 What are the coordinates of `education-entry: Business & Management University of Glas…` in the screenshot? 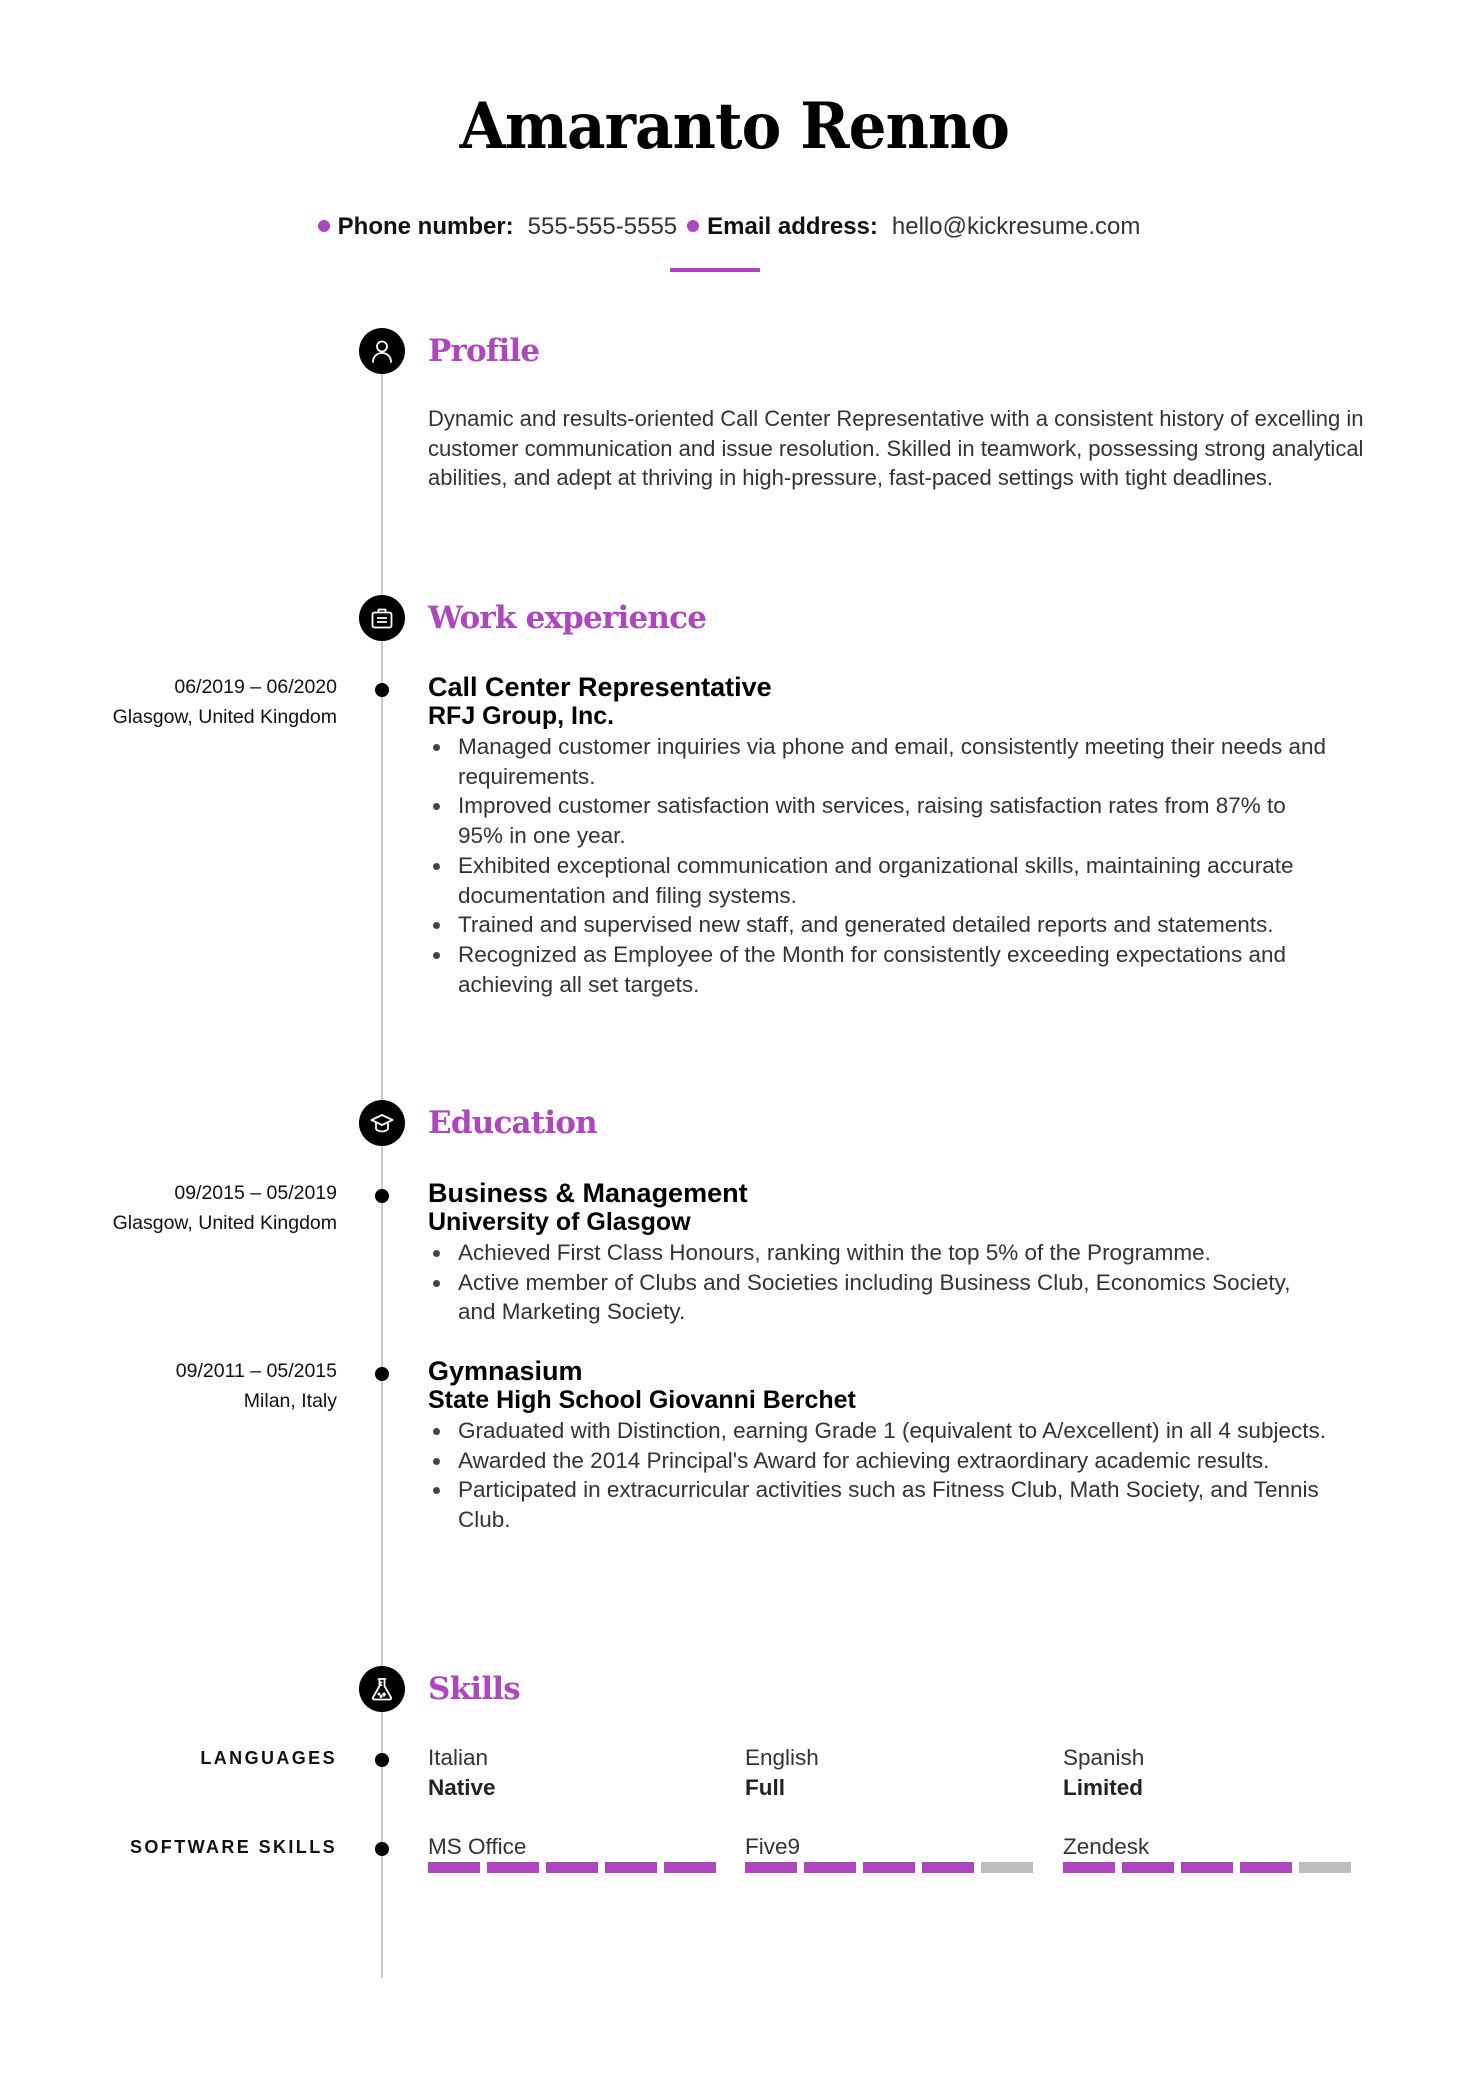 It's located at (878, 1252).